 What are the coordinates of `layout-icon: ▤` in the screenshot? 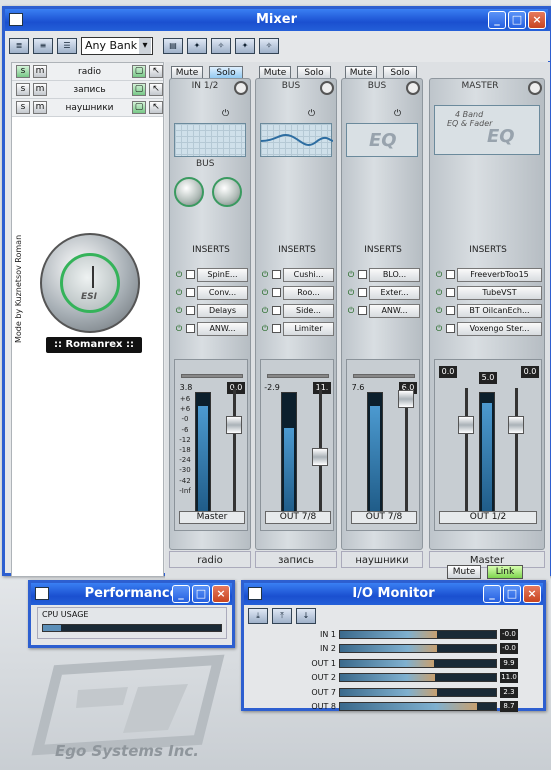 It's located at (173, 46).